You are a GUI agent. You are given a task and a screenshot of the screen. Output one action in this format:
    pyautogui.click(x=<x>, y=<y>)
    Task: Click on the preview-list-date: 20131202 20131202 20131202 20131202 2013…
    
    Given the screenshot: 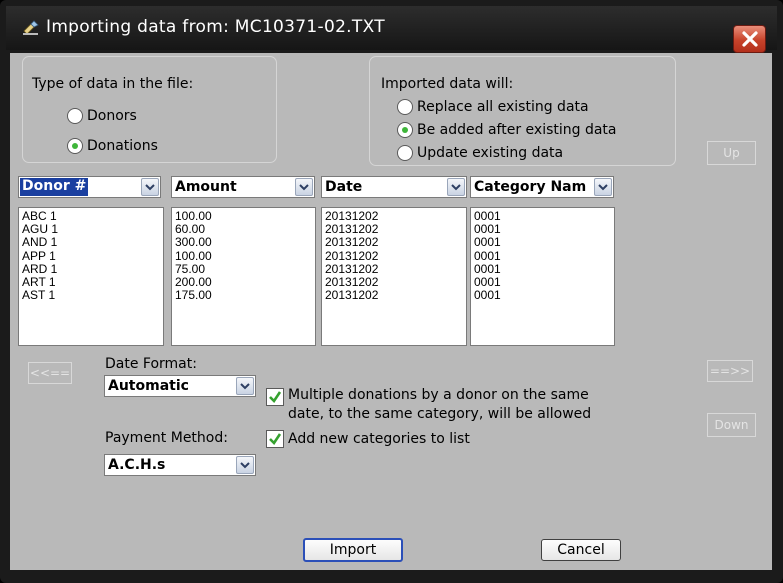 What is the action you would take?
    pyautogui.click(x=394, y=276)
    